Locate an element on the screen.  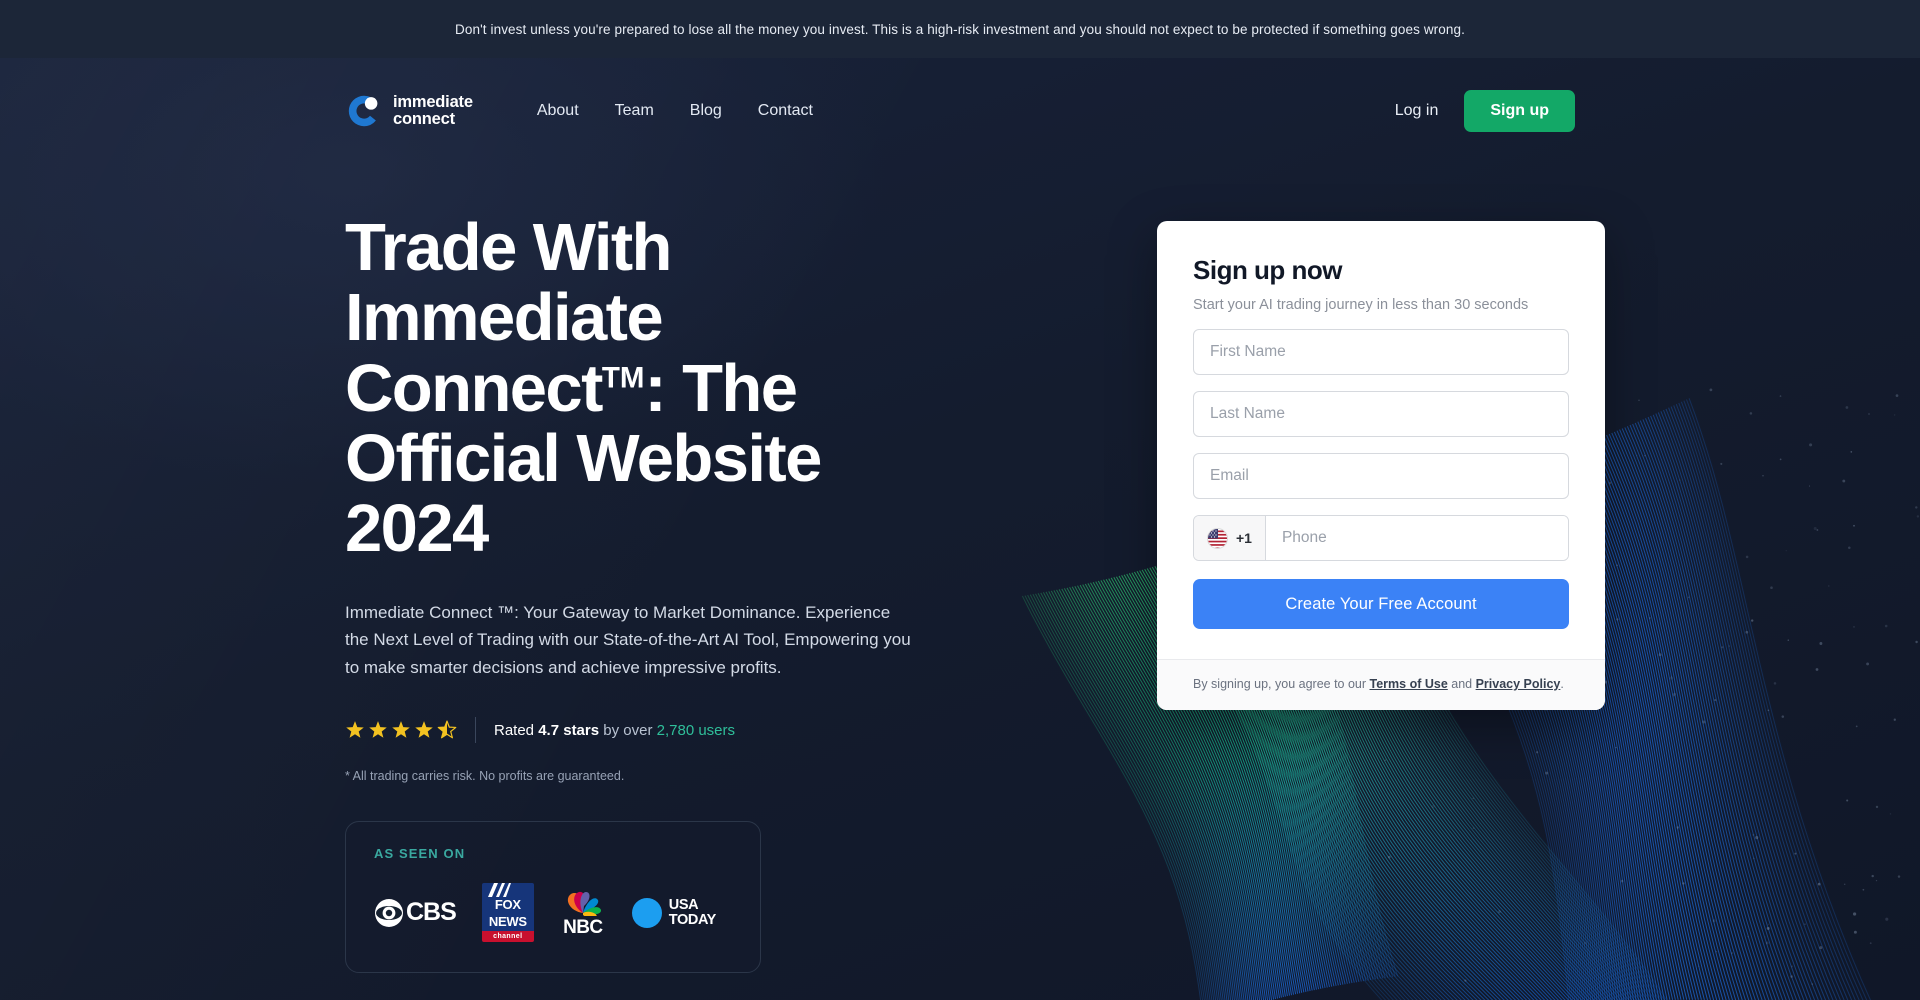
usa-today-logo: USA TODAY is located at coordinates (674, 912).